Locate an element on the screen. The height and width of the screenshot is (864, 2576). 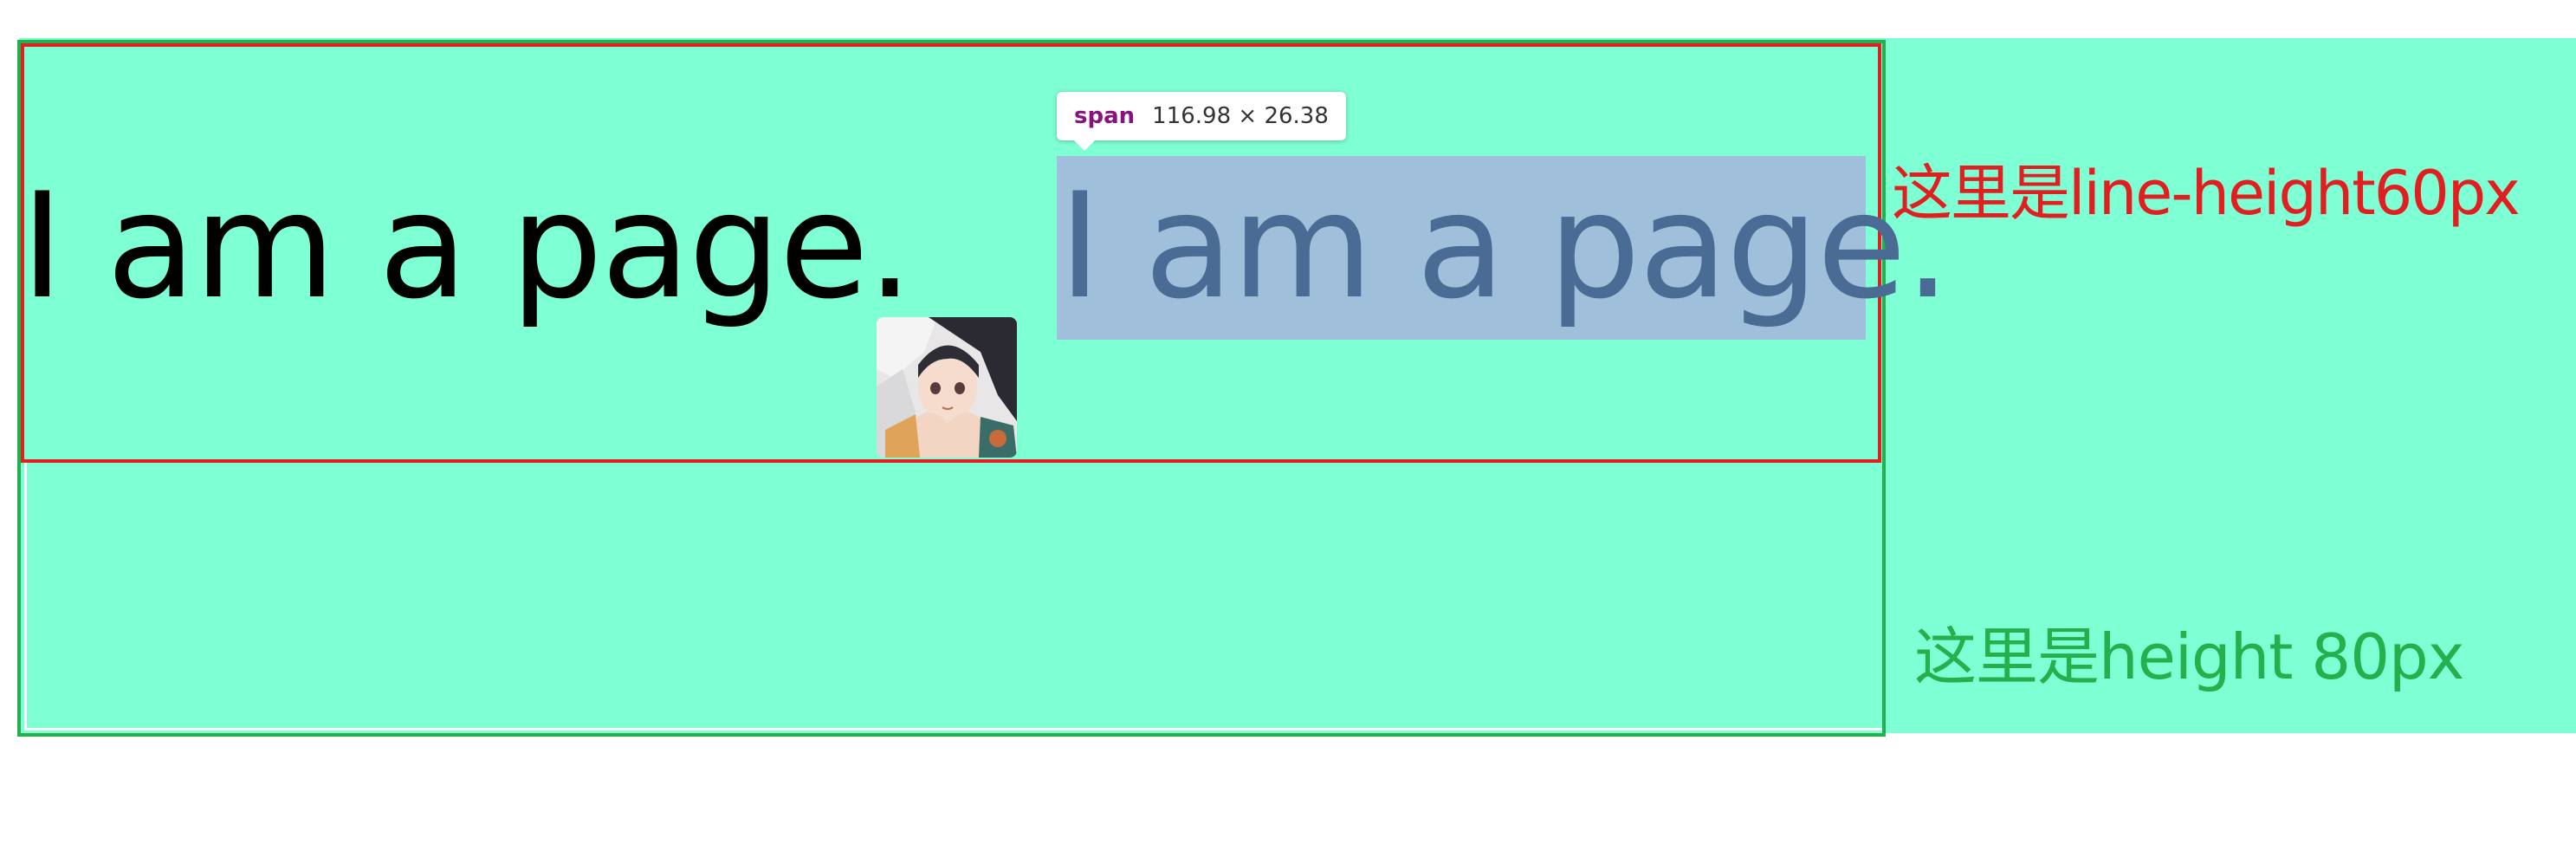
devtools-element-tooltip: span 116.98 × 26.38 is located at coordinates (1201, 116).